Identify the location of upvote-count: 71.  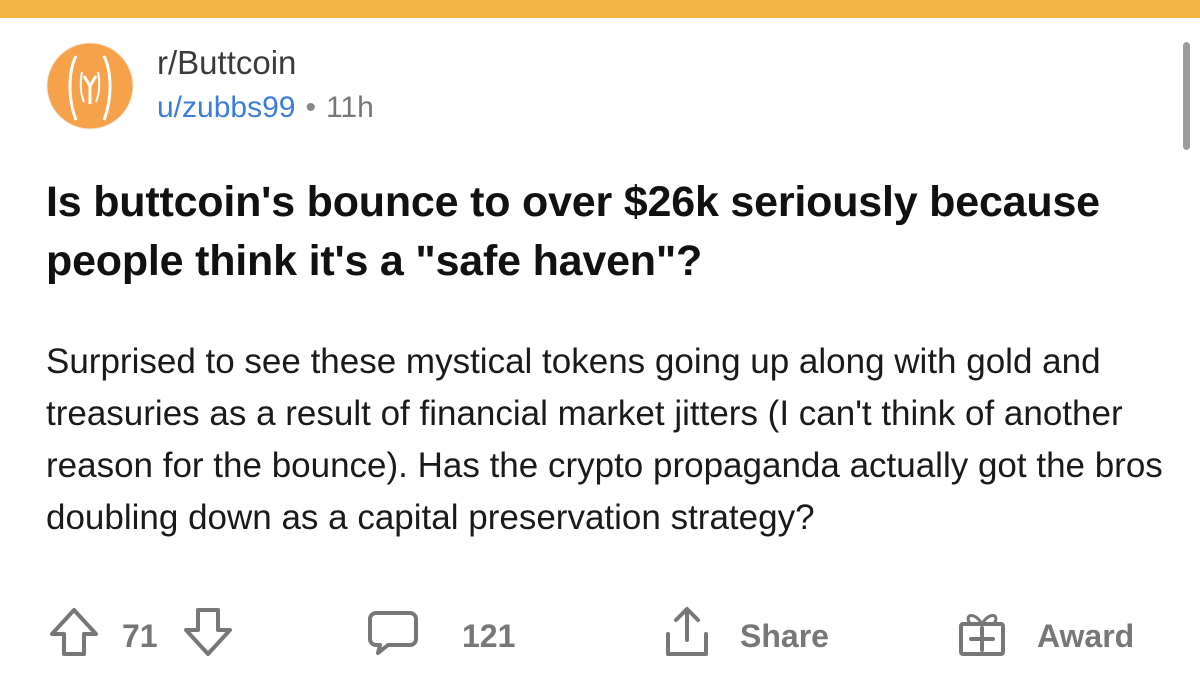
(140, 635).